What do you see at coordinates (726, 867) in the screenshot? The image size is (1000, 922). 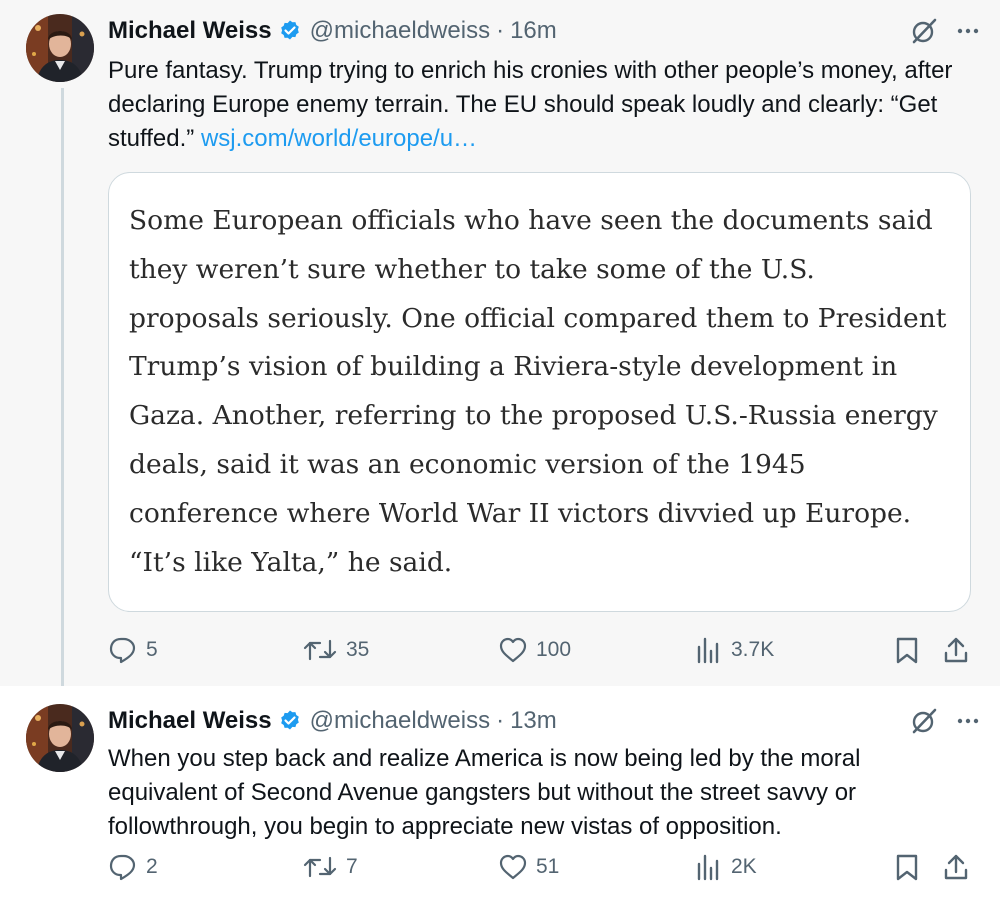 I see `views-button: 2K` at bounding box center [726, 867].